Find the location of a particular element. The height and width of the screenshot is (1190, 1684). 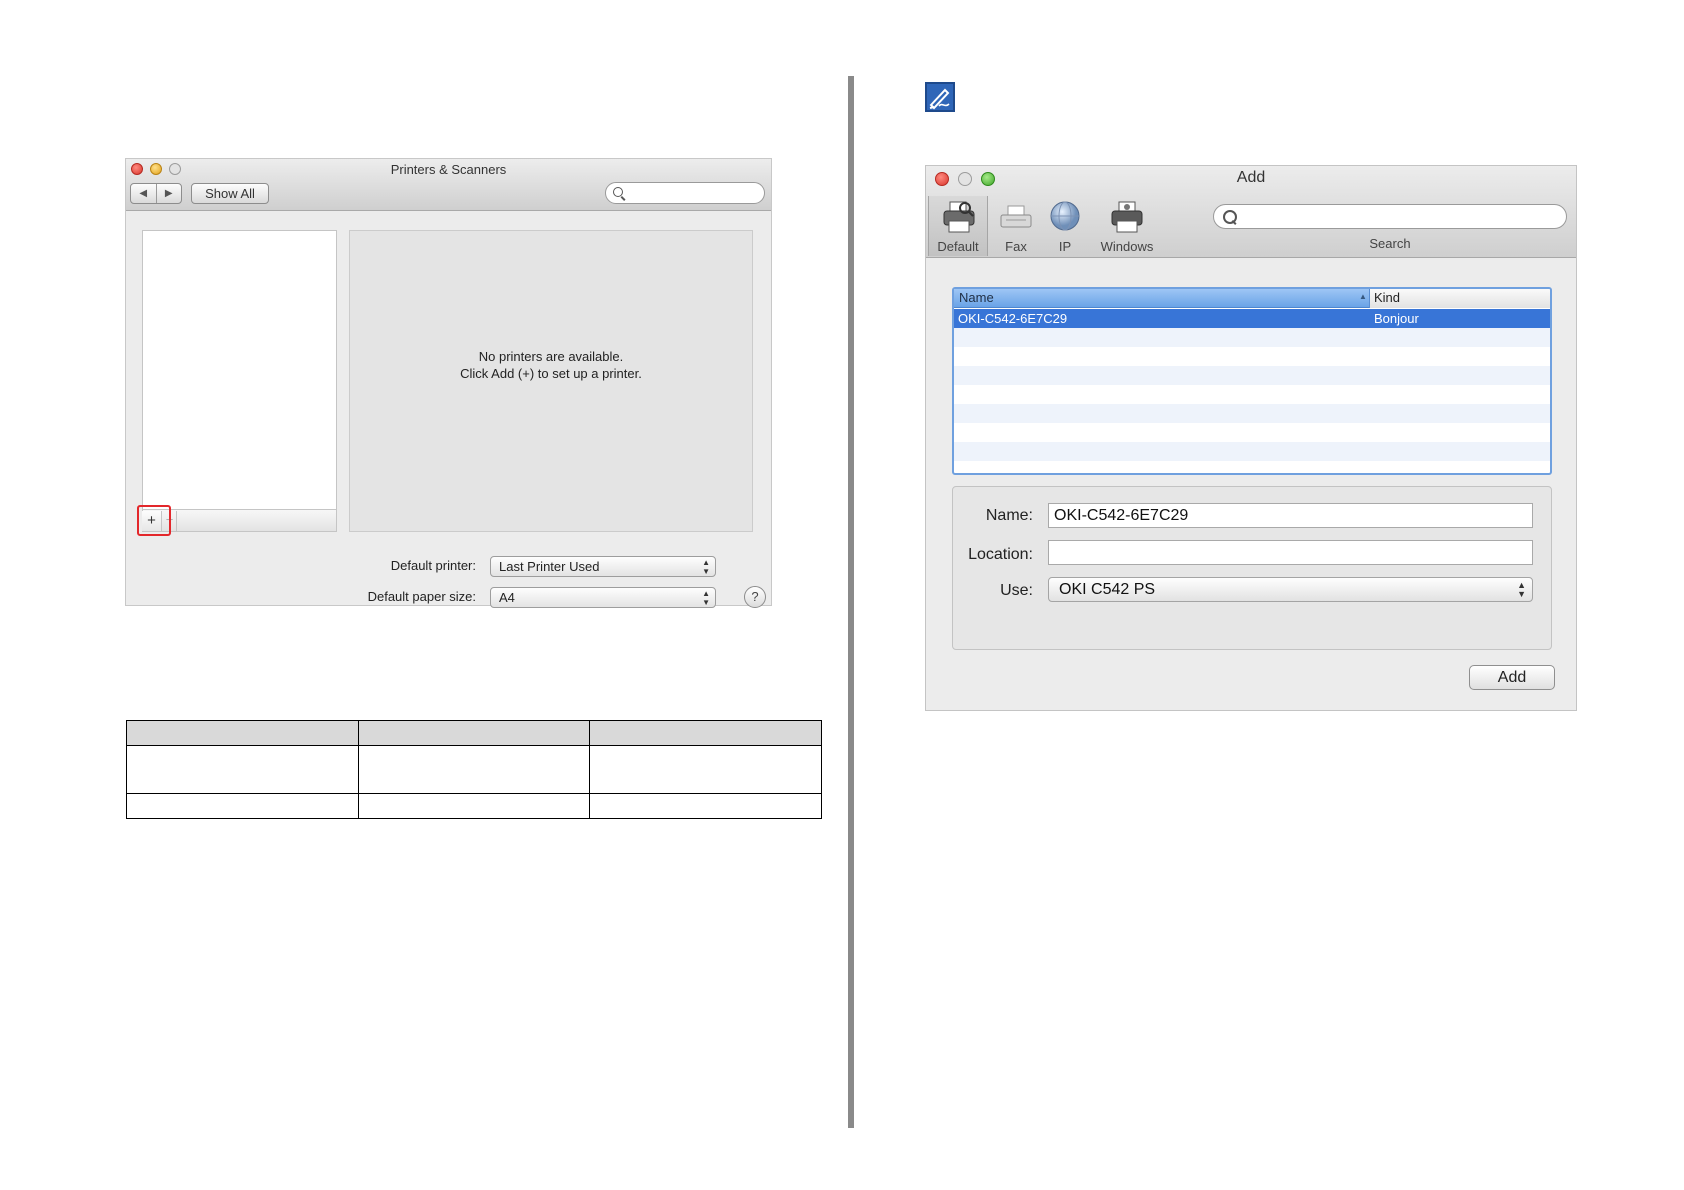

toolbar-ip-label: IP is located at coordinates (1065, 246).